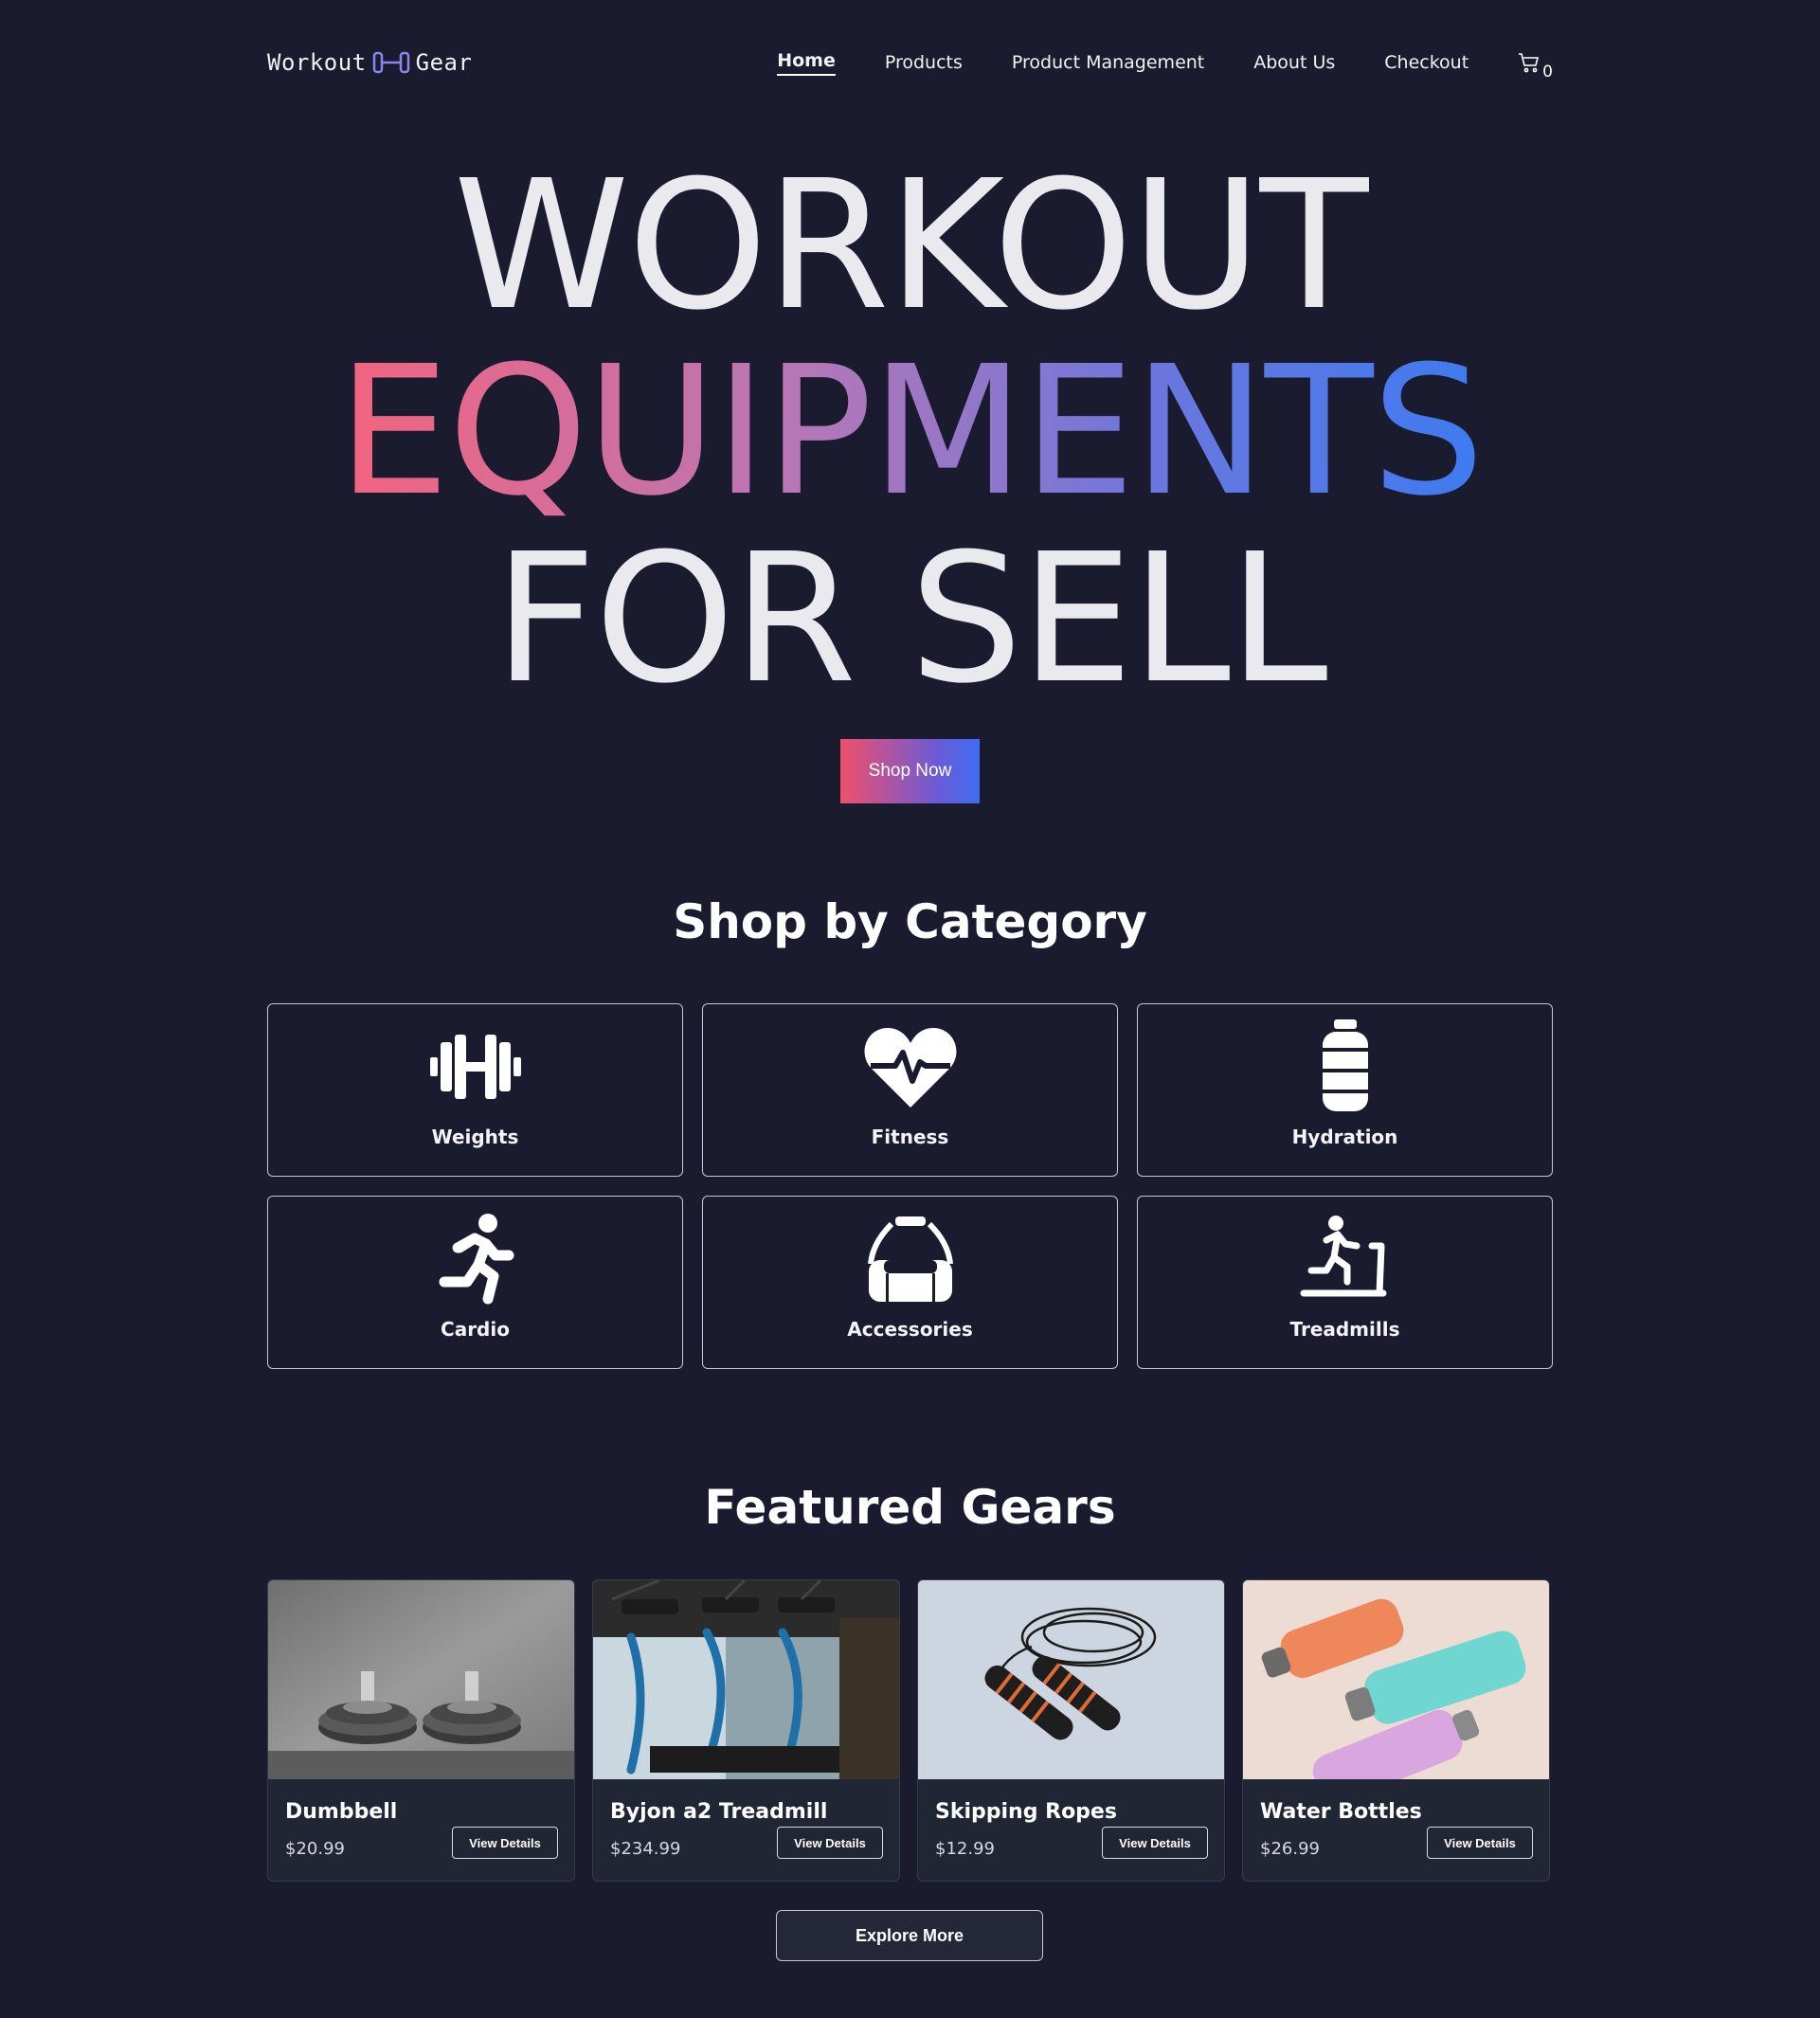 This screenshot has width=1820, height=2018. I want to click on product-price: $234.99, so click(645, 1849).